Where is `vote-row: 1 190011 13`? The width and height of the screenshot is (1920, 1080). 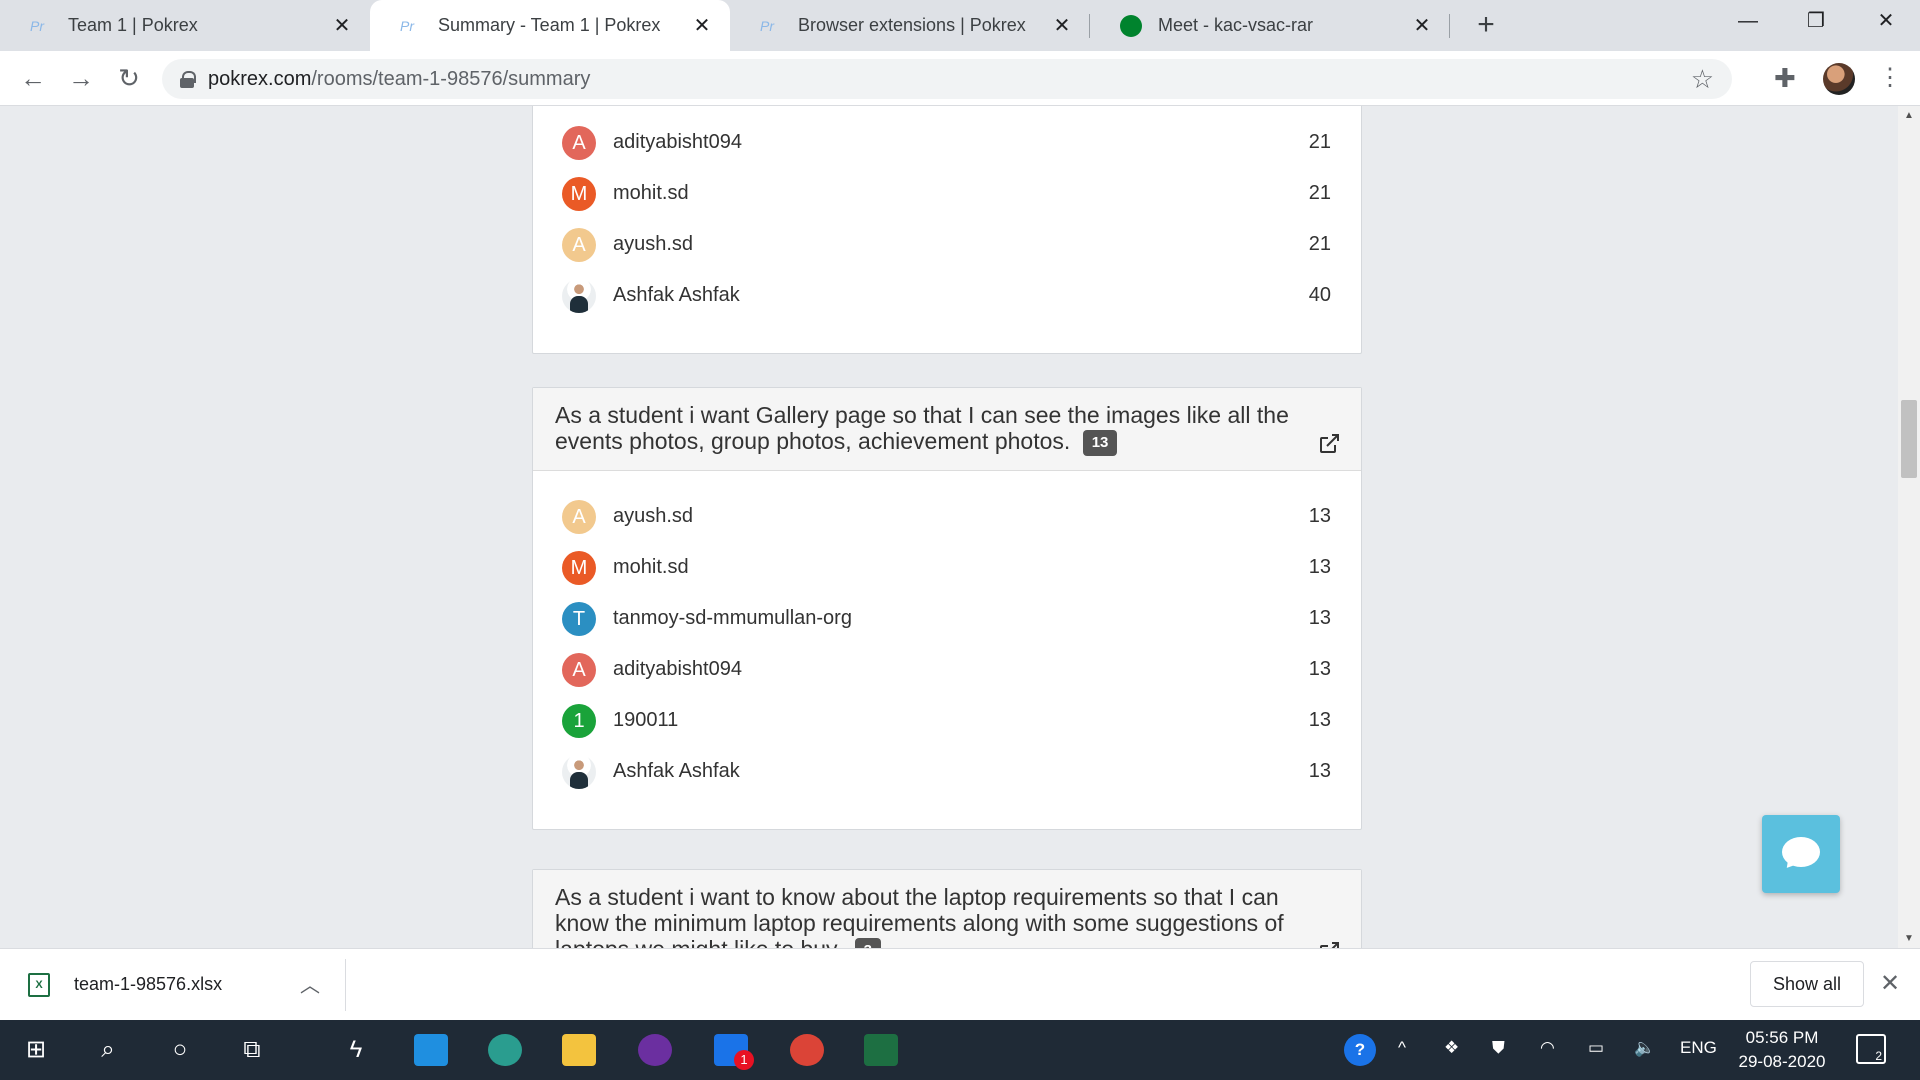
vote-row: 1 190011 13 is located at coordinates (947, 720).